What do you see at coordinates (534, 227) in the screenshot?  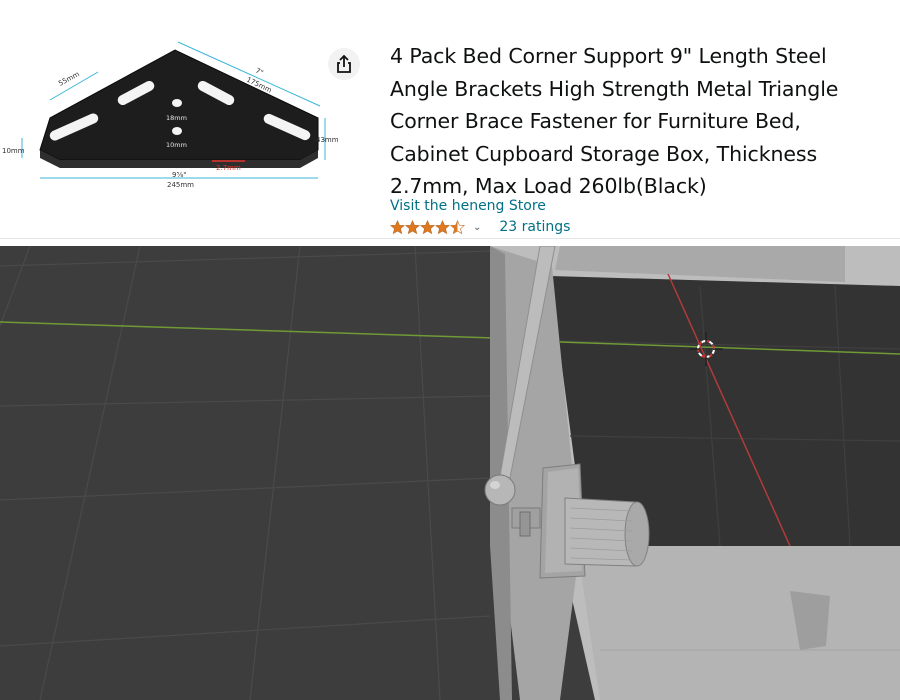 I see `ratings-count-link: 23 ratings` at bounding box center [534, 227].